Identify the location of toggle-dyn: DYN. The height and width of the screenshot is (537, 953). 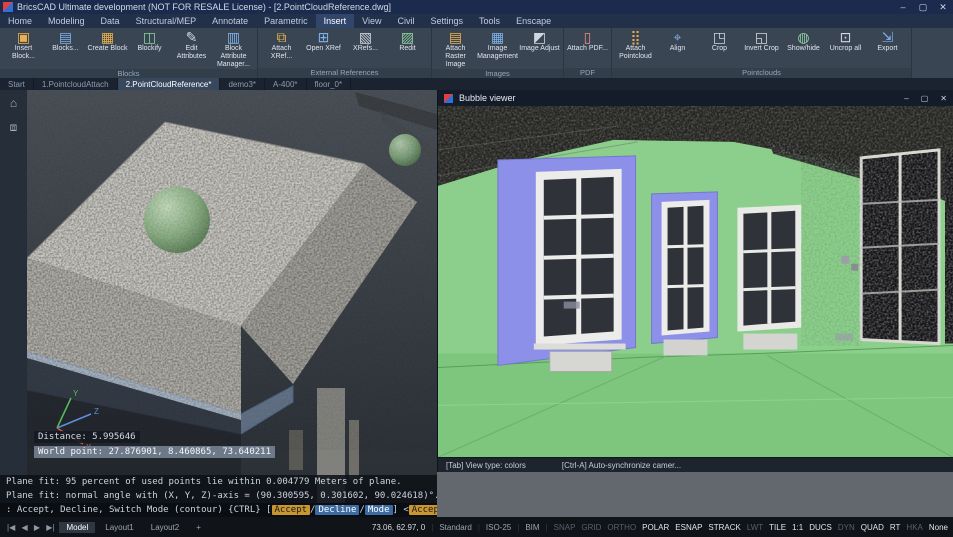
(846, 527).